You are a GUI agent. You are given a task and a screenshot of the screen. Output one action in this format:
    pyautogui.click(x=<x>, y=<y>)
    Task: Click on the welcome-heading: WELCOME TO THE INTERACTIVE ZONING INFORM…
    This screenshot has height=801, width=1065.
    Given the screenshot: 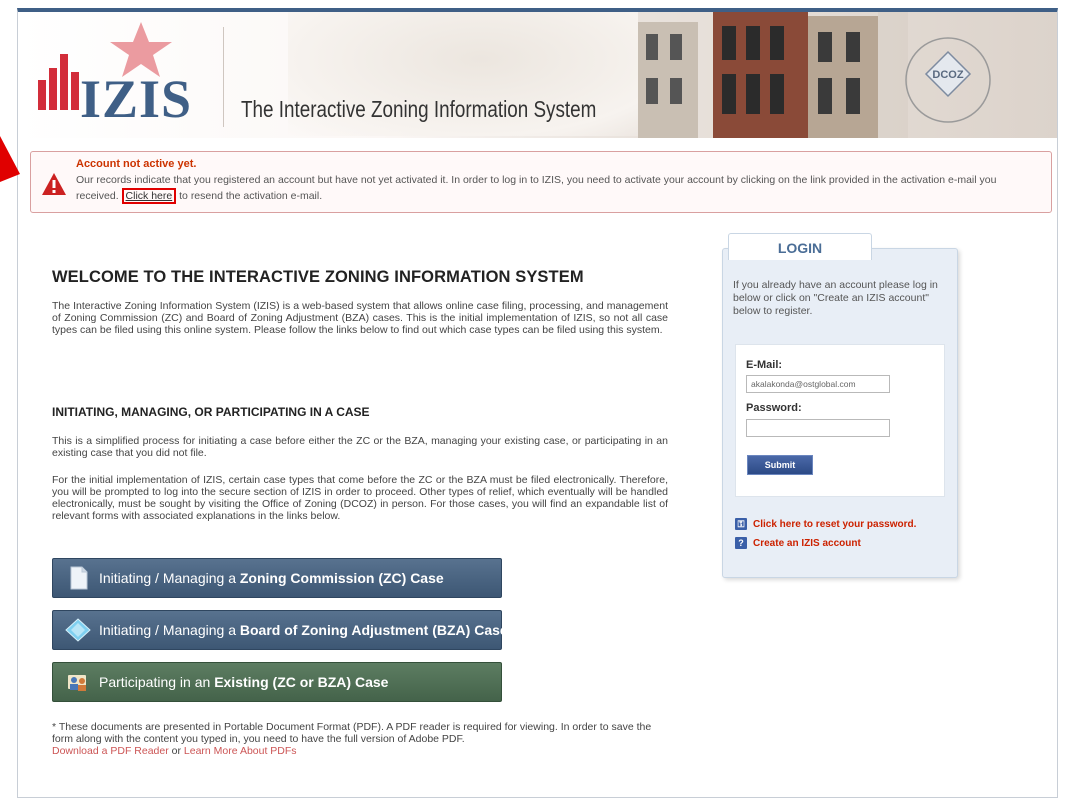 What is the action you would take?
    pyautogui.click(x=318, y=277)
    